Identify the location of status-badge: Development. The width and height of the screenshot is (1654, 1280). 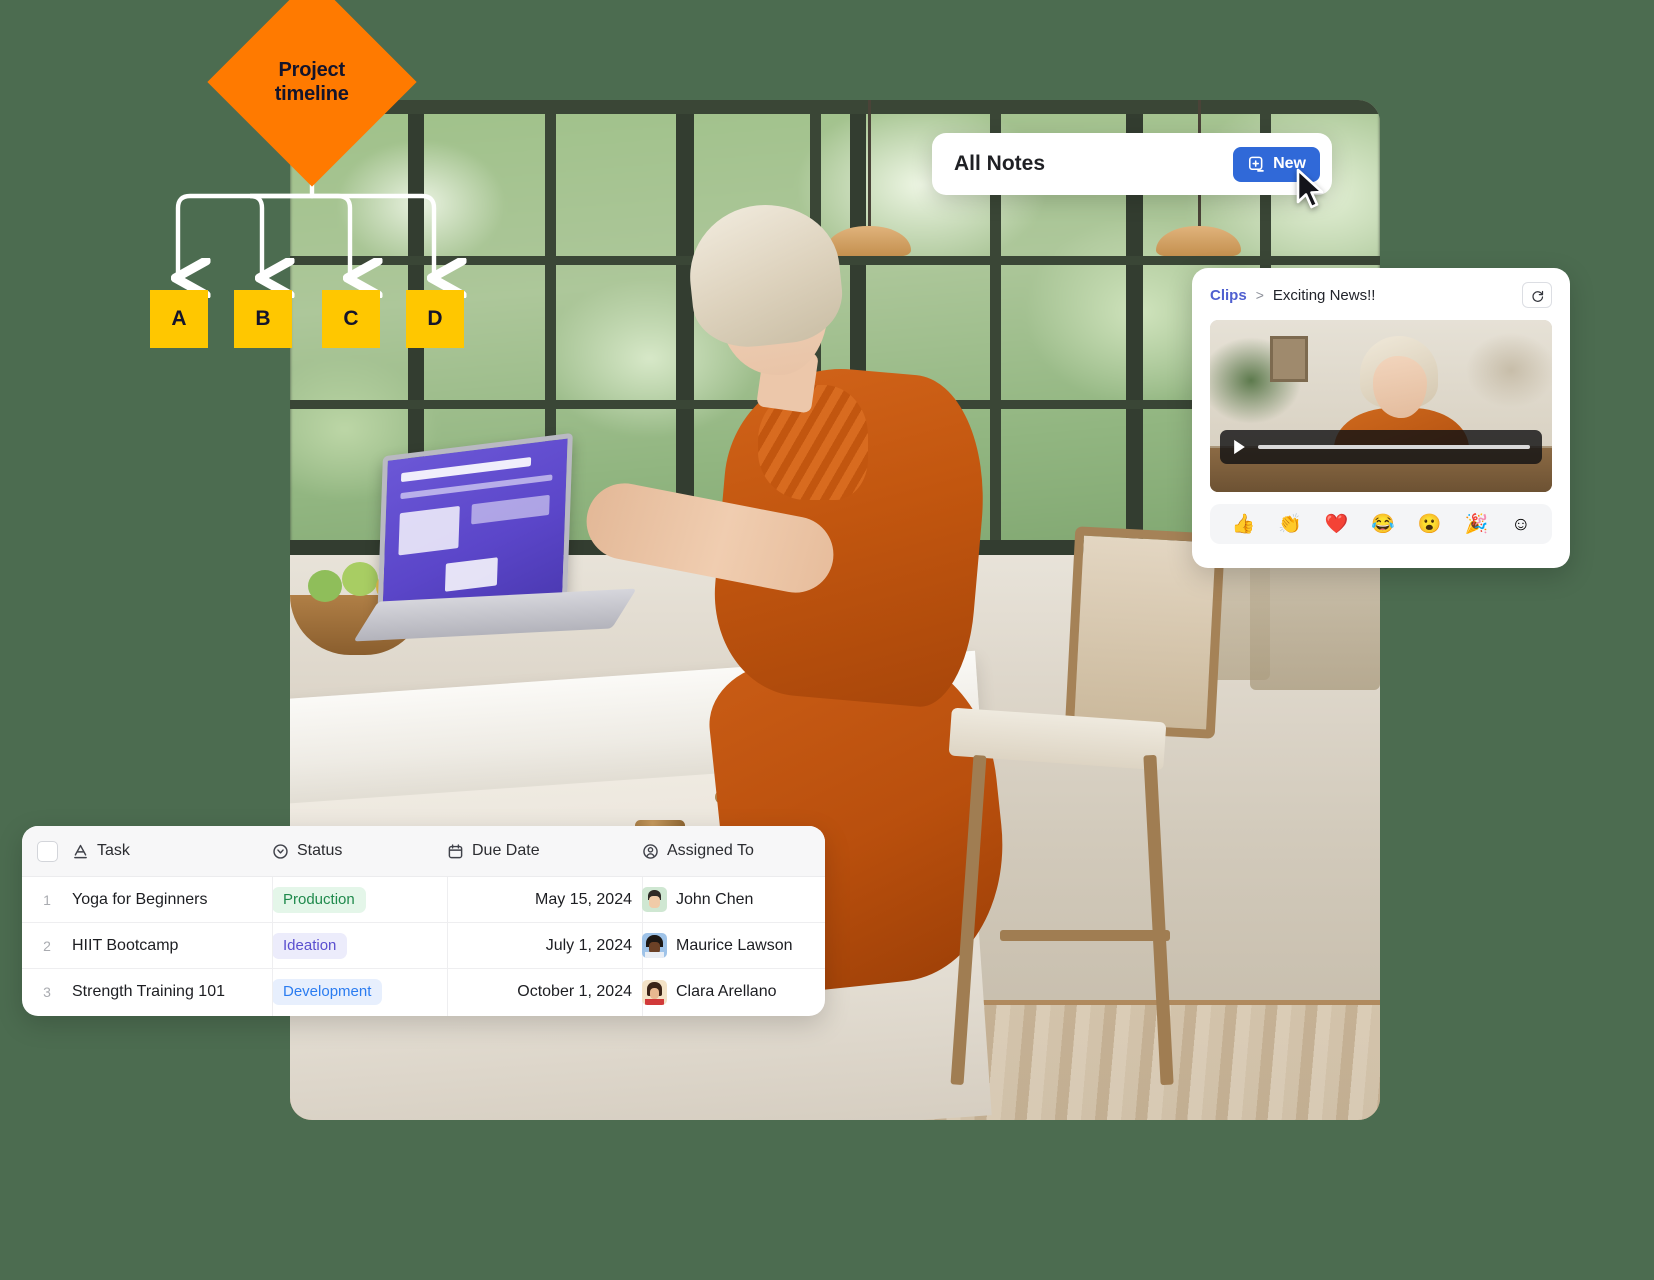
(327, 992).